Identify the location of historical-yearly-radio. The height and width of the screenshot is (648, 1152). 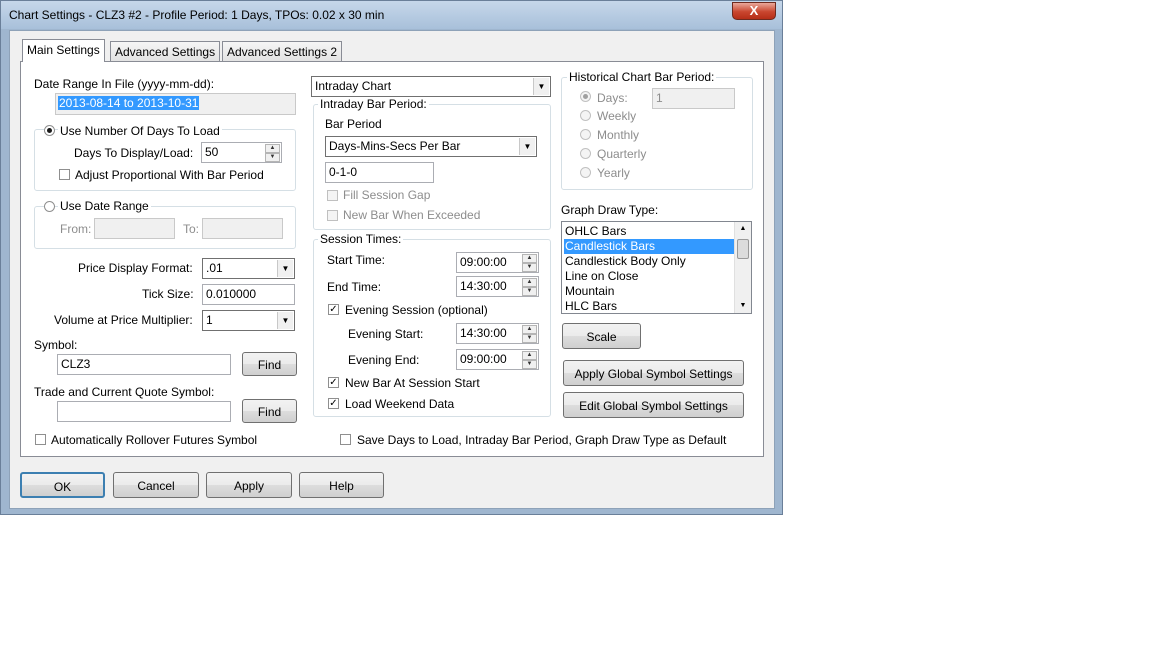
(585, 172).